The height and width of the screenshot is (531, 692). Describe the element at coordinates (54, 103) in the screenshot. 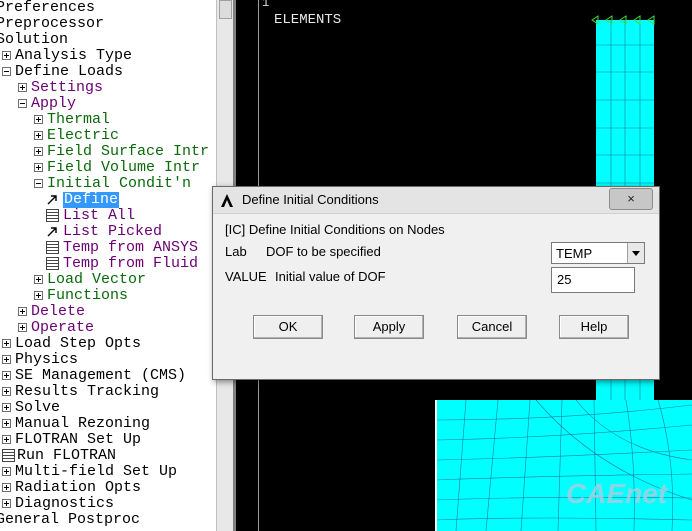

I see `tree-item-label: Apply` at that location.